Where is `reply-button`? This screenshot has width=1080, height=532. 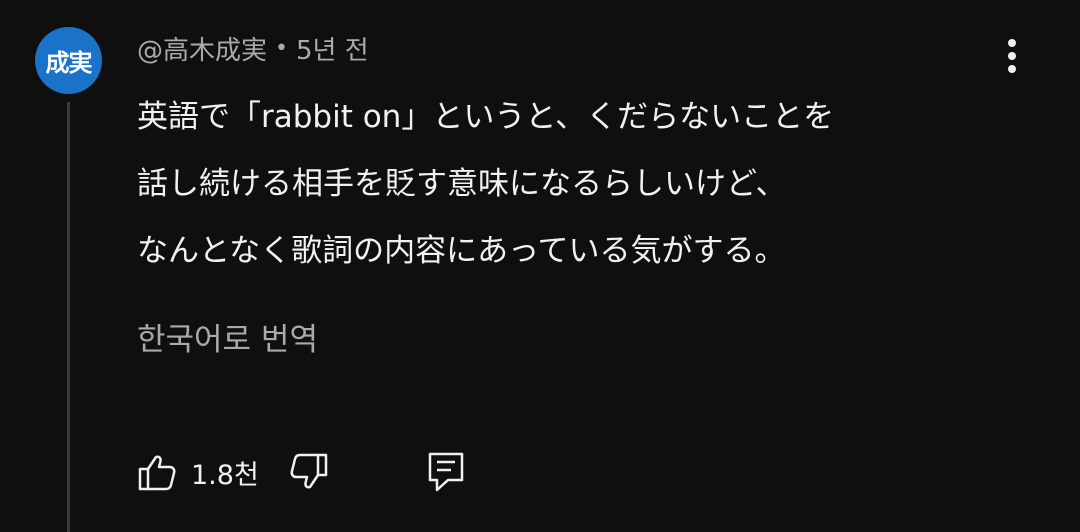
reply-button is located at coordinates (446, 472).